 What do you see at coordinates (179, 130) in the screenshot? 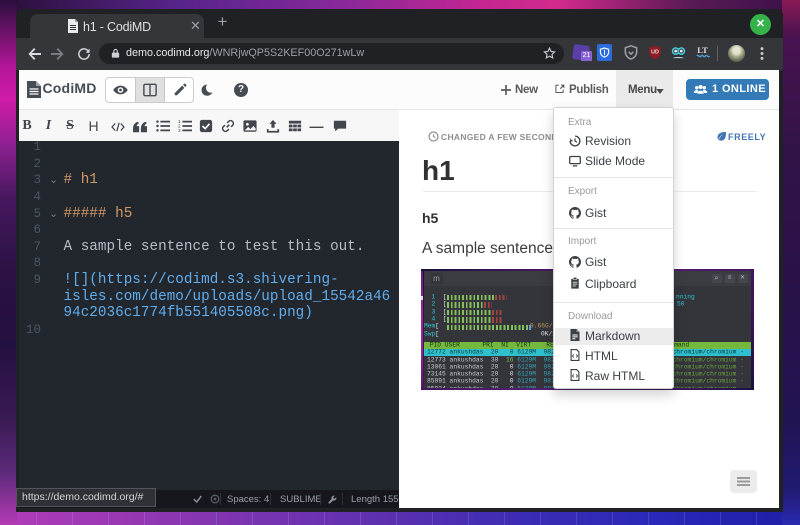
I see `svg-text: 3` at bounding box center [179, 130].